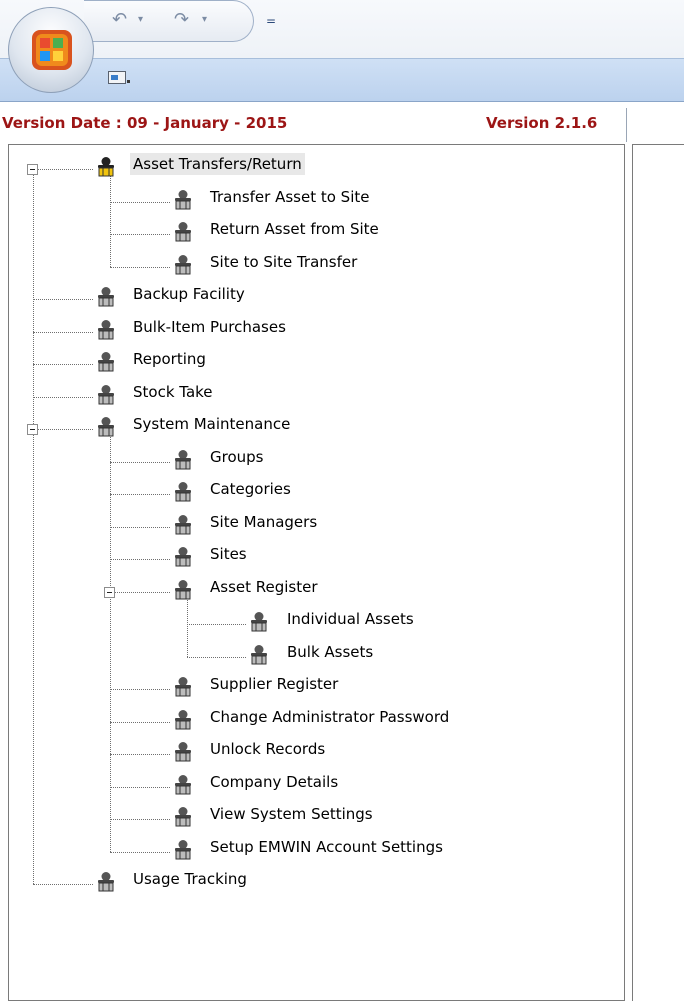  What do you see at coordinates (190, 879) in the screenshot?
I see `tree-node-label: Usage Tracking` at bounding box center [190, 879].